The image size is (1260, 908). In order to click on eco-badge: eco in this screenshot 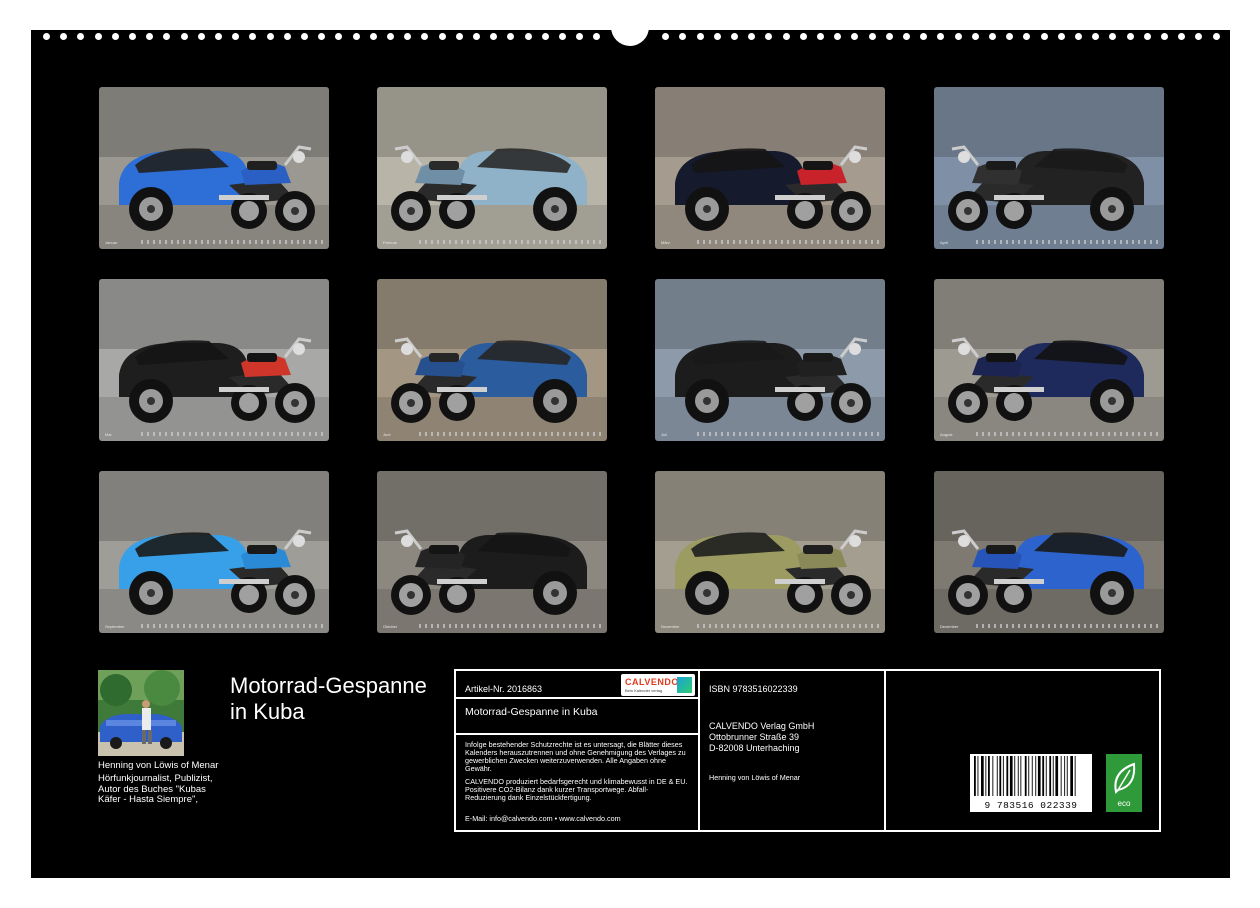, I will do `click(1124, 783)`.